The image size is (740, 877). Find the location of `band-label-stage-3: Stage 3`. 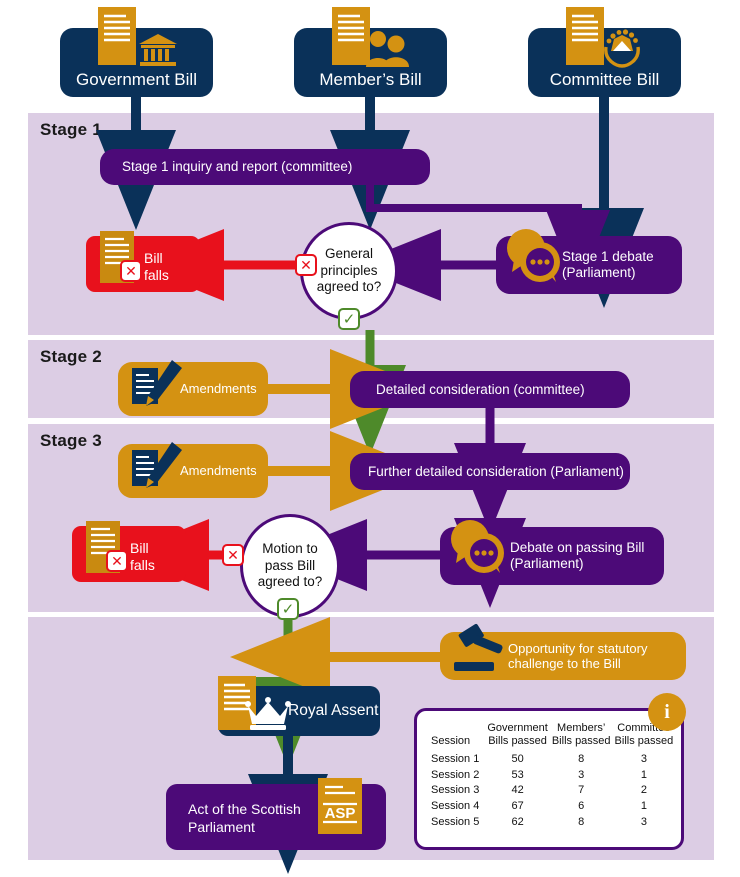

band-label-stage-3: Stage 3 is located at coordinates (71, 440).